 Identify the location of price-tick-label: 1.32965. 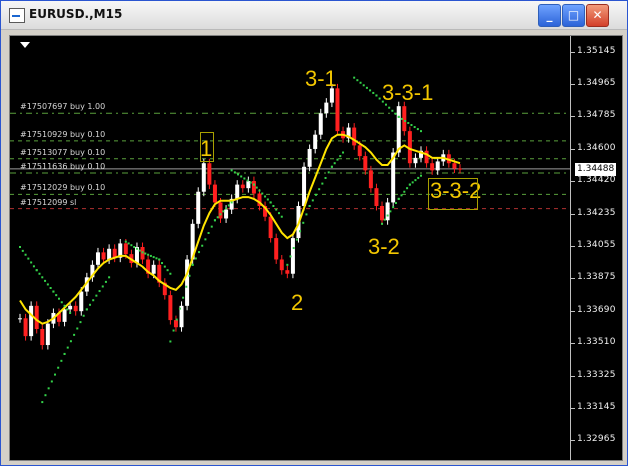
(596, 439).